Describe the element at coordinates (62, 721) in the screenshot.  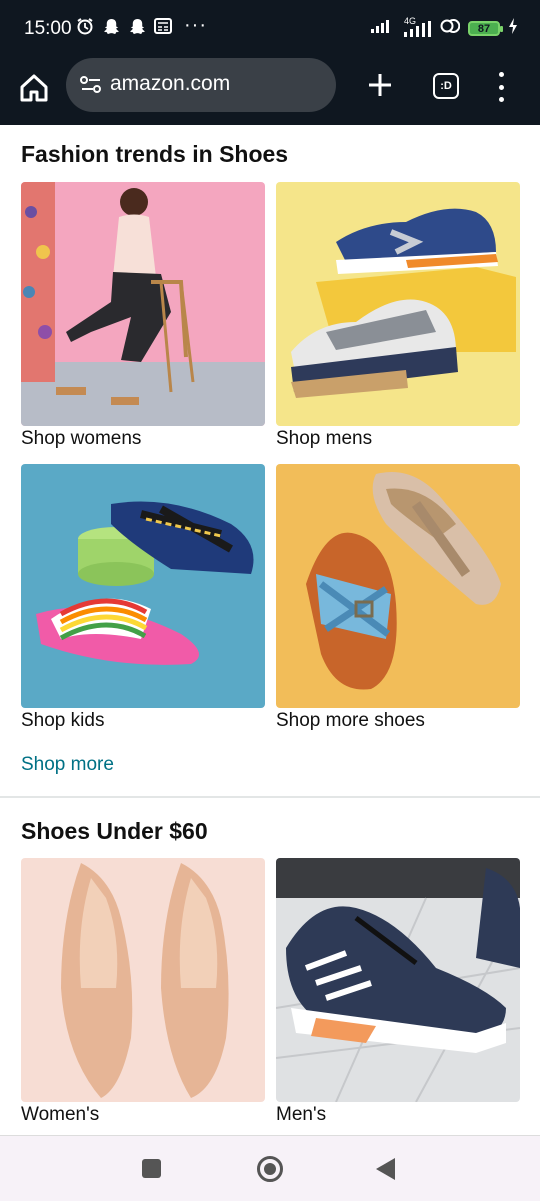
I see `tile-label: Shop kids` at that location.